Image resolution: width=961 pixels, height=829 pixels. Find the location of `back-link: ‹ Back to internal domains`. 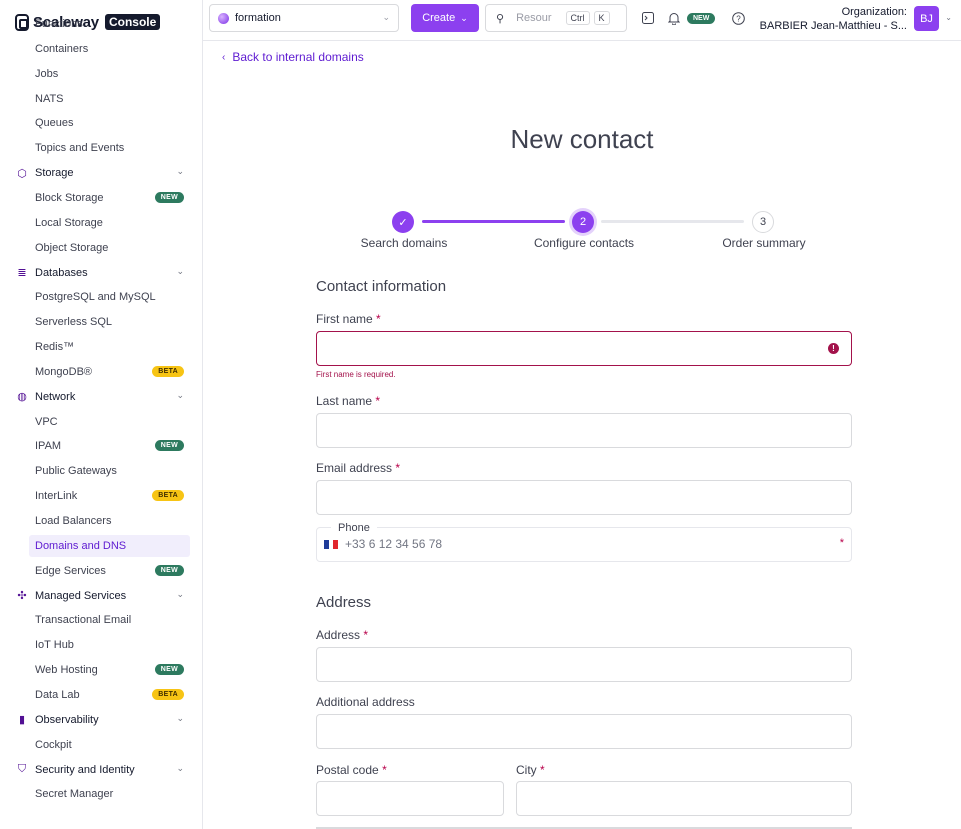

back-link: ‹ Back to internal domains is located at coordinates (293, 57).